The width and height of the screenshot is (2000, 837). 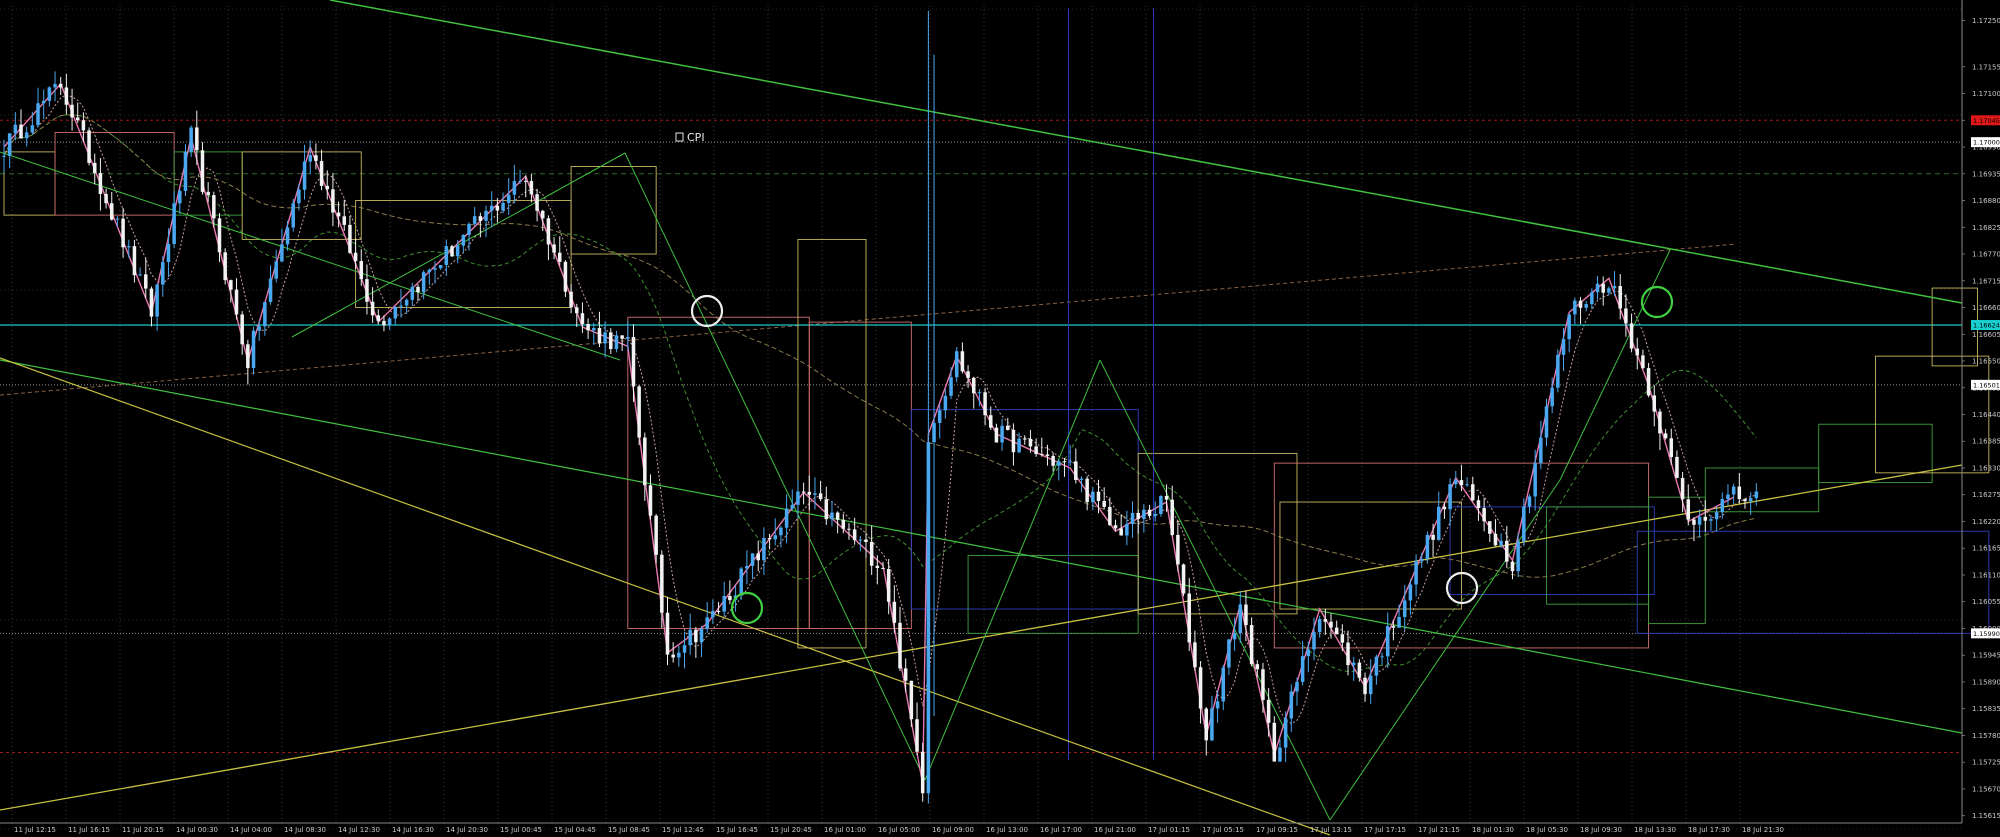 What do you see at coordinates (679, 137) in the screenshot?
I see `calendar-event-icon` at bounding box center [679, 137].